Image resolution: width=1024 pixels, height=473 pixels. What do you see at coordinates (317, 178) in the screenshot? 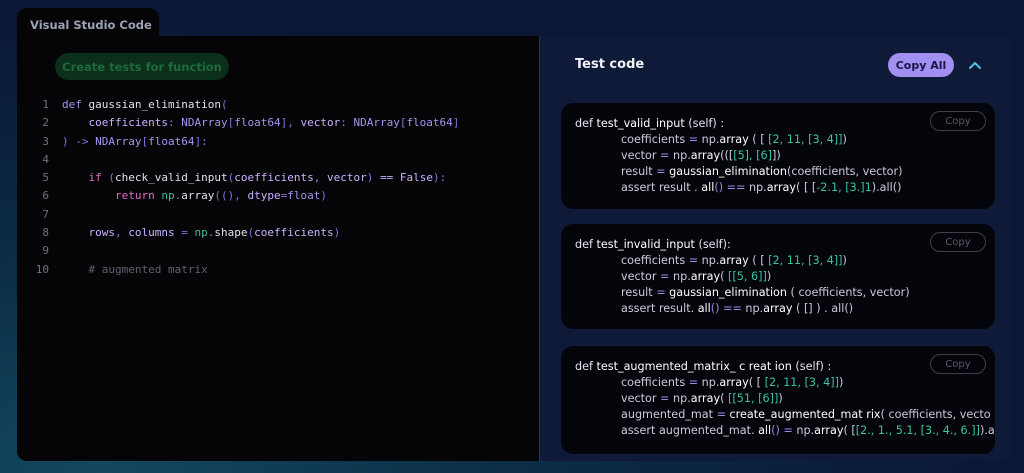
I see `code-token: ,` at bounding box center [317, 178].